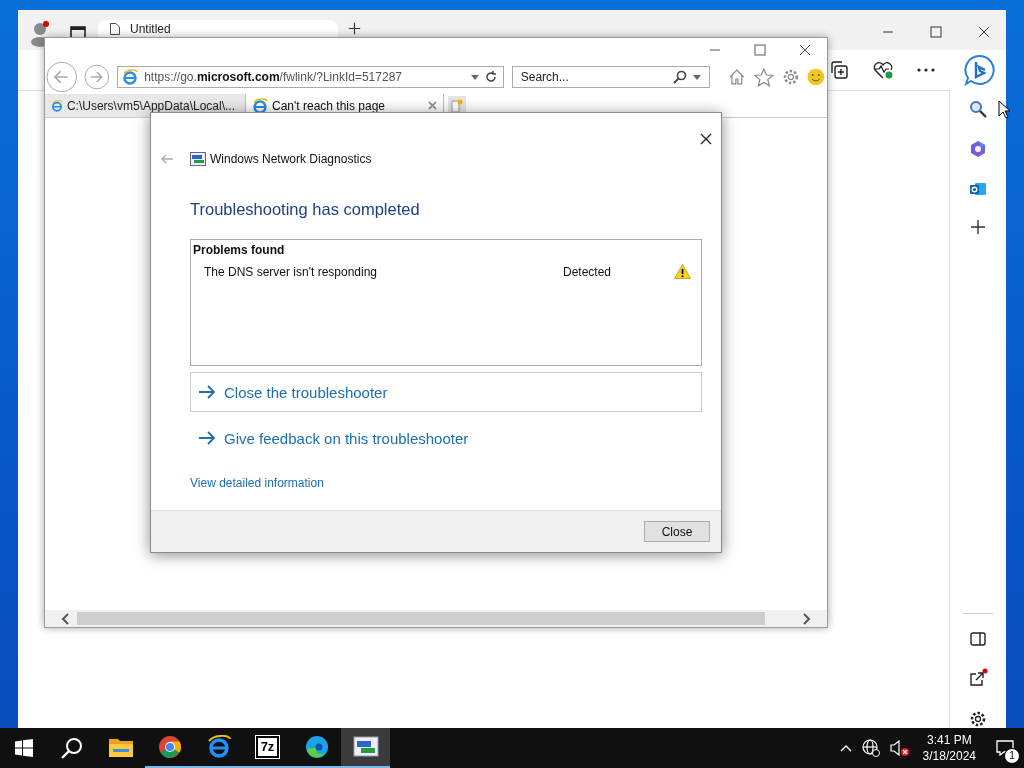 The width and height of the screenshot is (1024, 768). Describe the element at coordinates (870, 748) in the screenshot. I see `network-icon` at that location.